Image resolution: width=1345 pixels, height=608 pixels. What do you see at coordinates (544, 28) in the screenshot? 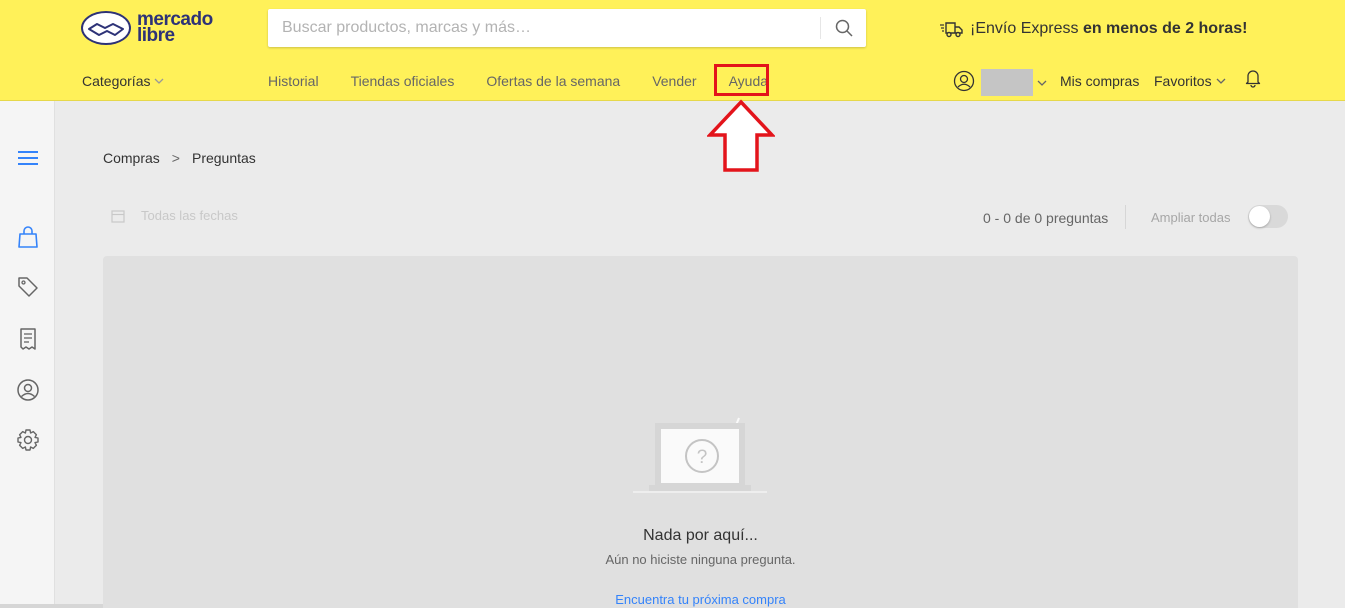
I see `search-input` at bounding box center [544, 28].